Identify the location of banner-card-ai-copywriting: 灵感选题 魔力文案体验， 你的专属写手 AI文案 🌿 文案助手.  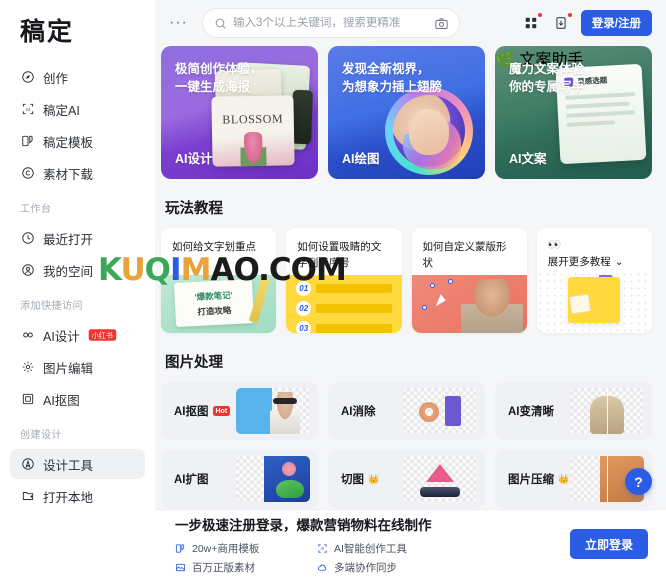
(573, 112).